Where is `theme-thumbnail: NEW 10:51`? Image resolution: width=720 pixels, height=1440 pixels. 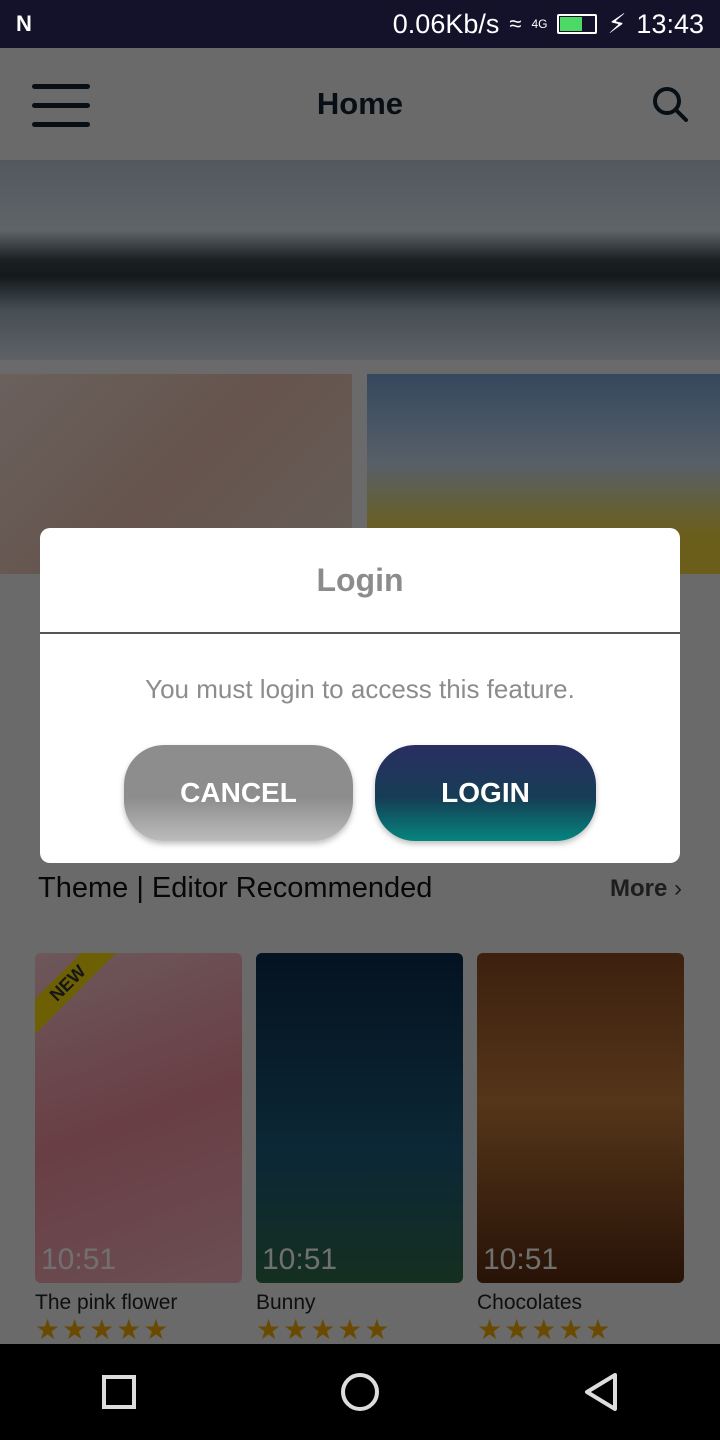
theme-thumbnail: NEW 10:51 is located at coordinates (138, 1118).